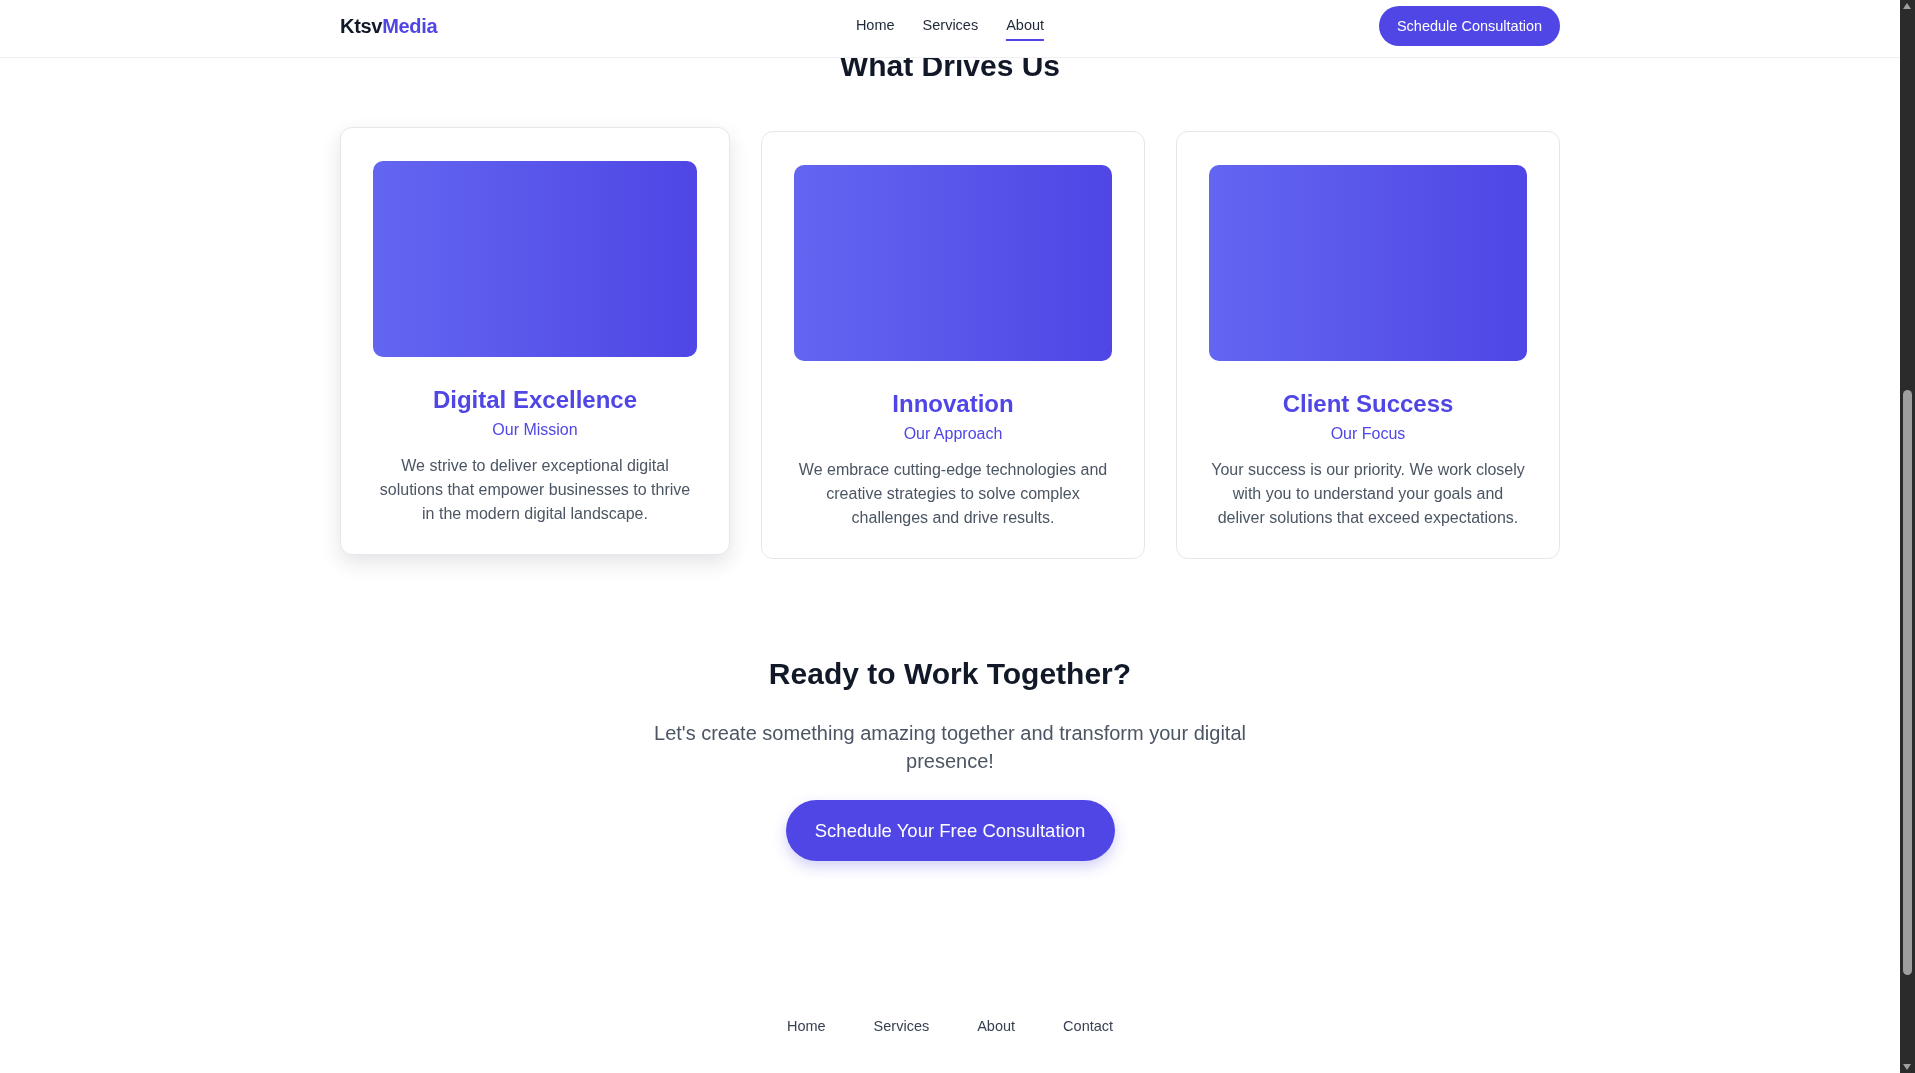 The image size is (1915, 1073). I want to click on footer-link: Services, so click(901, 1026).